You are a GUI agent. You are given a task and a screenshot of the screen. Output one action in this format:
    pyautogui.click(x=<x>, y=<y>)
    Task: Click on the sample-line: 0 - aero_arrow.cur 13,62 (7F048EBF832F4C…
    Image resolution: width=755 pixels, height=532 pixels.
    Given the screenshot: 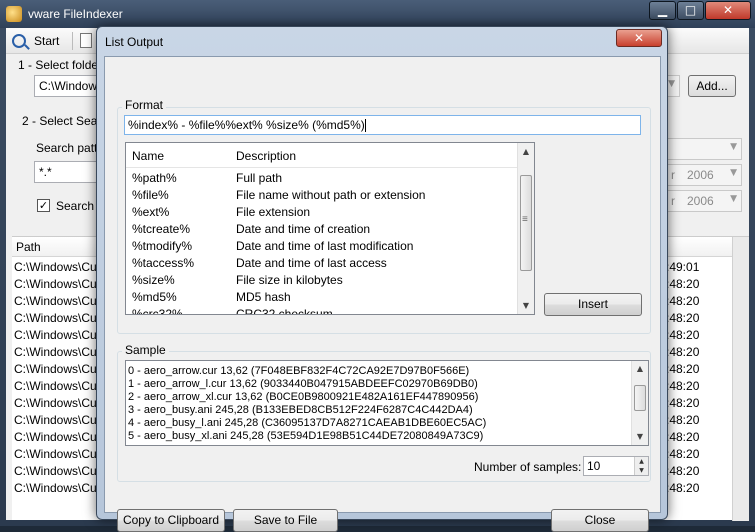 What is the action you would take?
    pyautogui.click(x=299, y=371)
    